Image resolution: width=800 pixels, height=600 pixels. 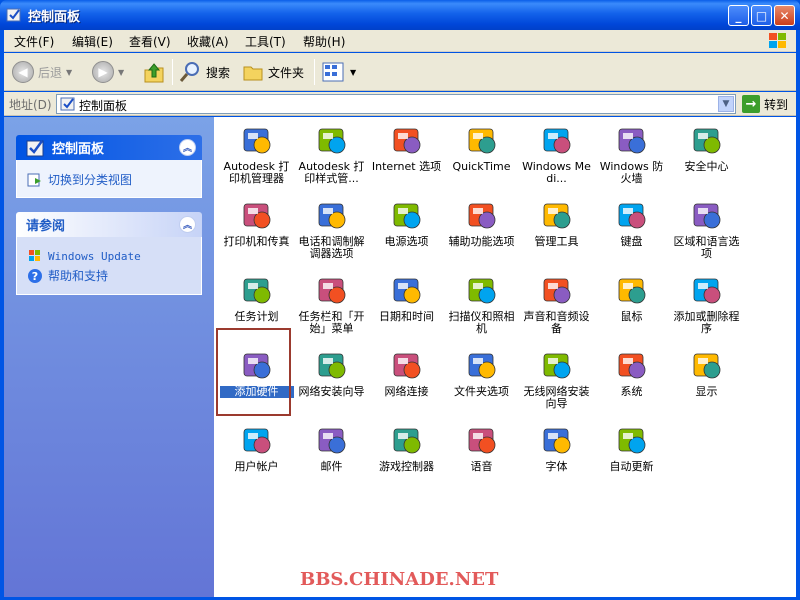 What do you see at coordinates (631, 231) in the screenshot?
I see `control-panel-item: 键盘` at bounding box center [631, 231].